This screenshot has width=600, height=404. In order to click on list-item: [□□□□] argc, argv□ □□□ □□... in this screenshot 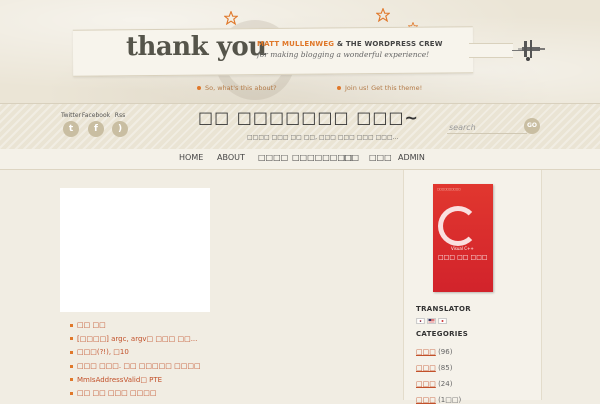, I will do `click(135, 342)`.